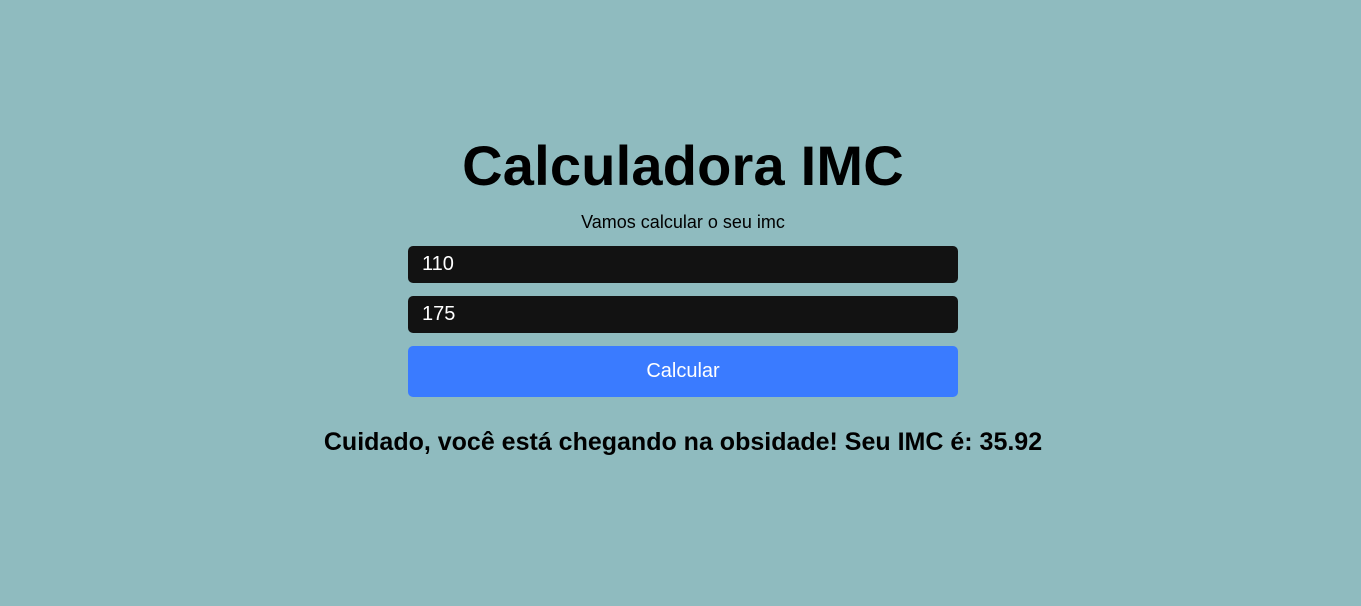 The width and height of the screenshot is (1361, 606). Describe the element at coordinates (683, 222) in the screenshot. I see `page-subtitle: Vamos calcular o seu imc` at that location.